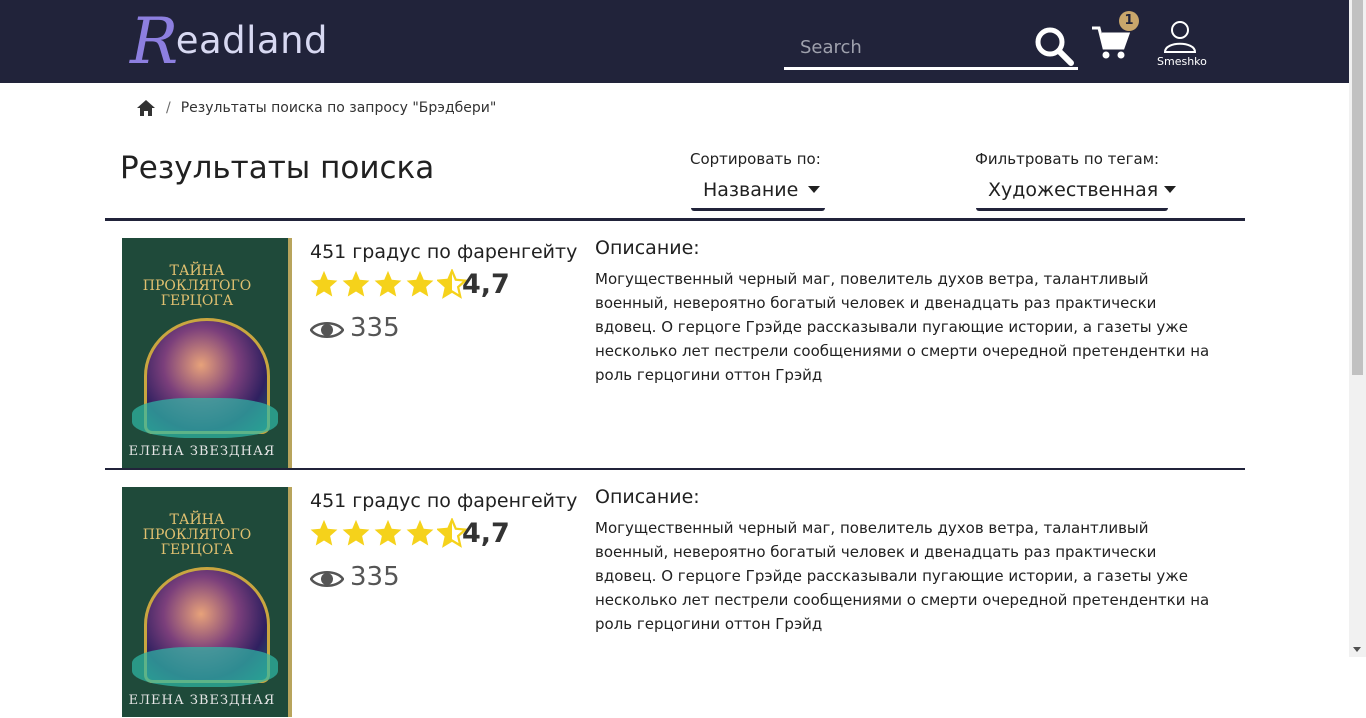 The image size is (1366, 718). What do you see at coordinates (755, 159) in the screenshot?
I see `sort-label: Сортировать по:` at bounding box center [755, 159].